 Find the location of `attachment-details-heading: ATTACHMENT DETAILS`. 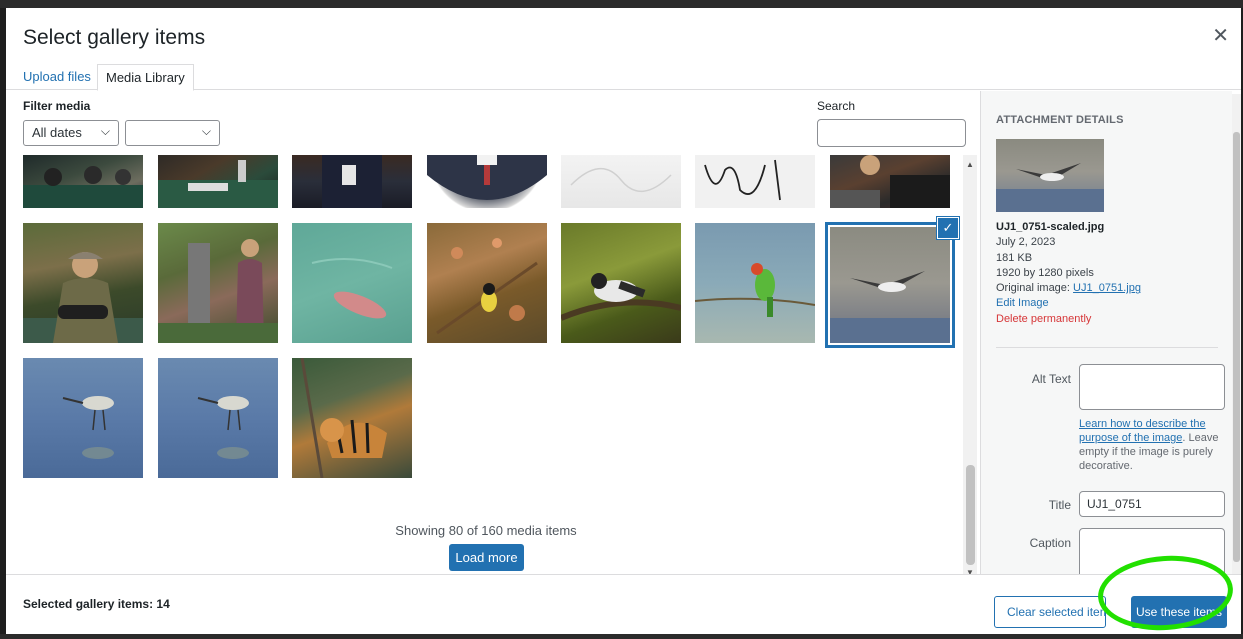

attachment-details-heading: ATTACHMENT DETAILS is located at coordinates (1060, 120).